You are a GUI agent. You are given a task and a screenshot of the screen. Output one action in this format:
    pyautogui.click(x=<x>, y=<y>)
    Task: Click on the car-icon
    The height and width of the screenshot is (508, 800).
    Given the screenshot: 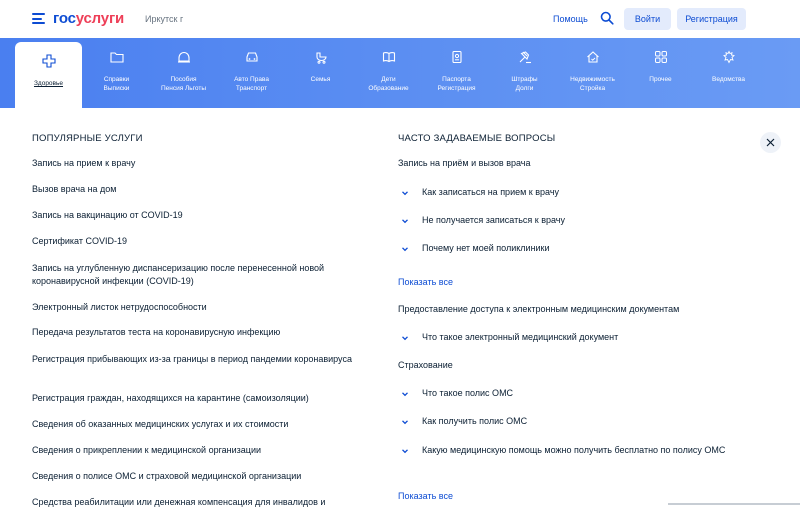 What is the action you would take?
    pyautogui.click(x=251, y=57)
    